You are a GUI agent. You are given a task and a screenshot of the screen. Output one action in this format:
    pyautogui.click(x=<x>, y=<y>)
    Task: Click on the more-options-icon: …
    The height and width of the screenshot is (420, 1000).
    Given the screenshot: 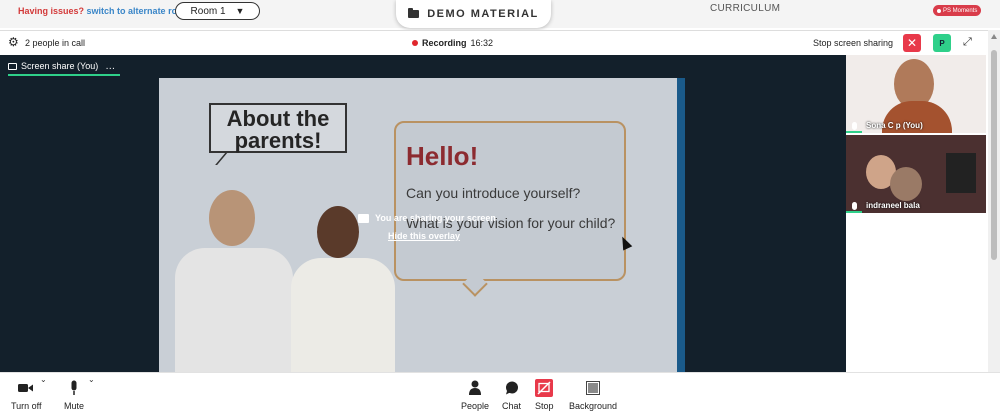 What is the action you would take?
    pyautogui.click(x=110, y=66)
    